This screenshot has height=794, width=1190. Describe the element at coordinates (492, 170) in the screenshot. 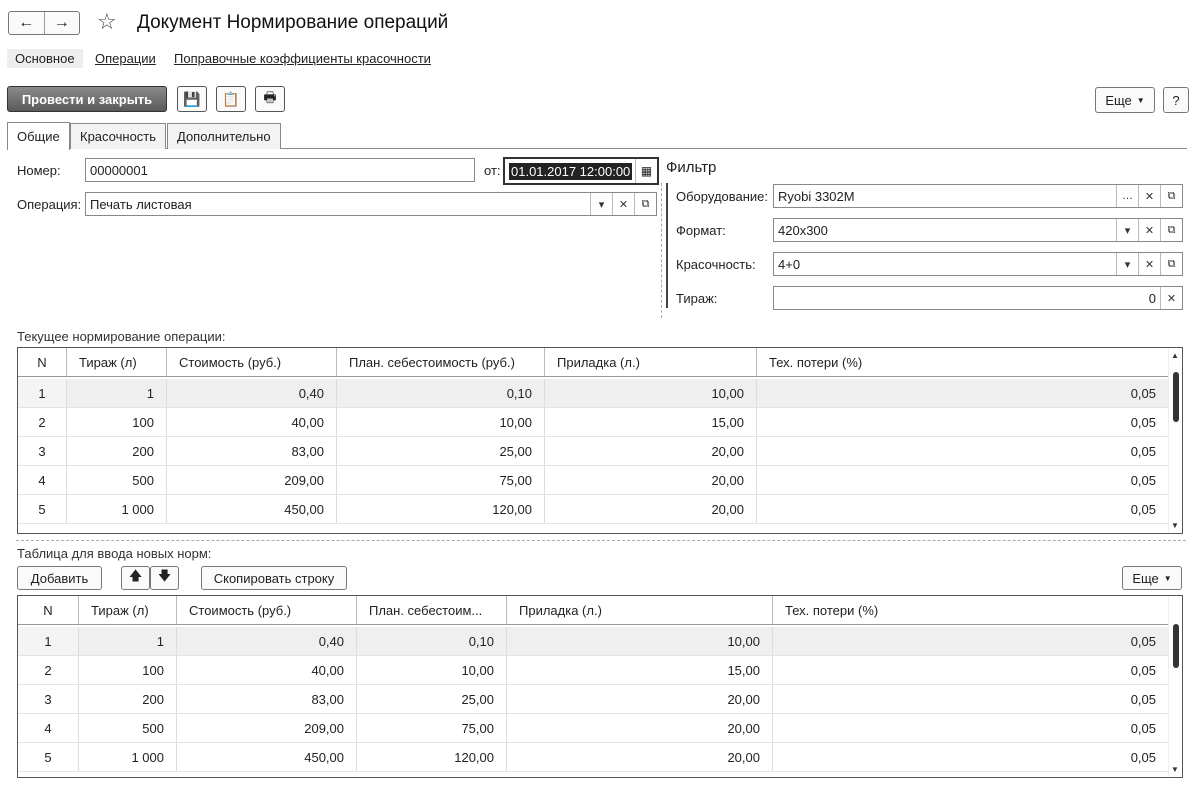

I see `from-label: от:` at that location.